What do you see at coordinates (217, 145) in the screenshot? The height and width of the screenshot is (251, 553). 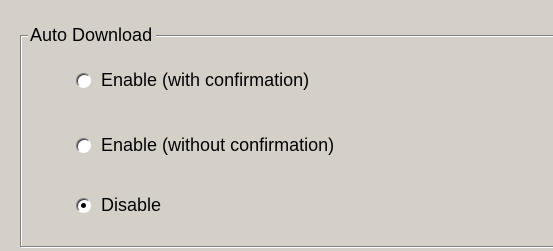 I see `radio-label: Enable (without confirmation)` at bounding box center [217, 145].